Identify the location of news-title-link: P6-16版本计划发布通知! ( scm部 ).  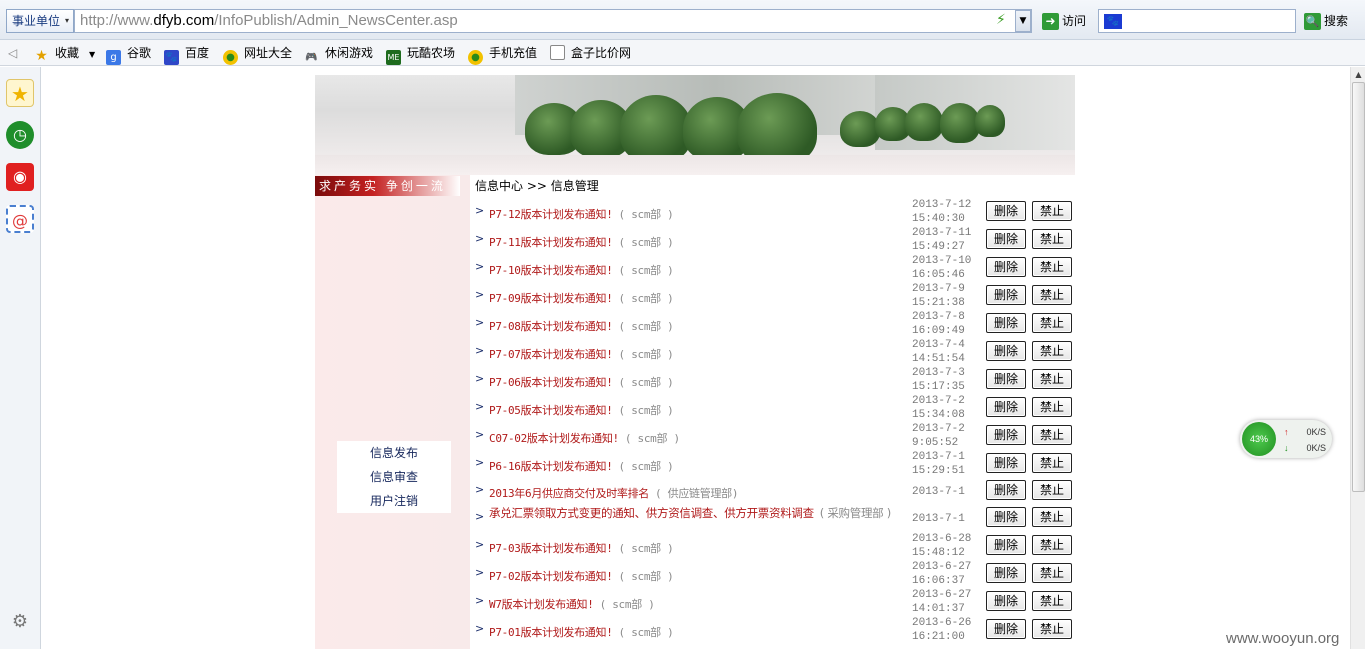
(694, 466).